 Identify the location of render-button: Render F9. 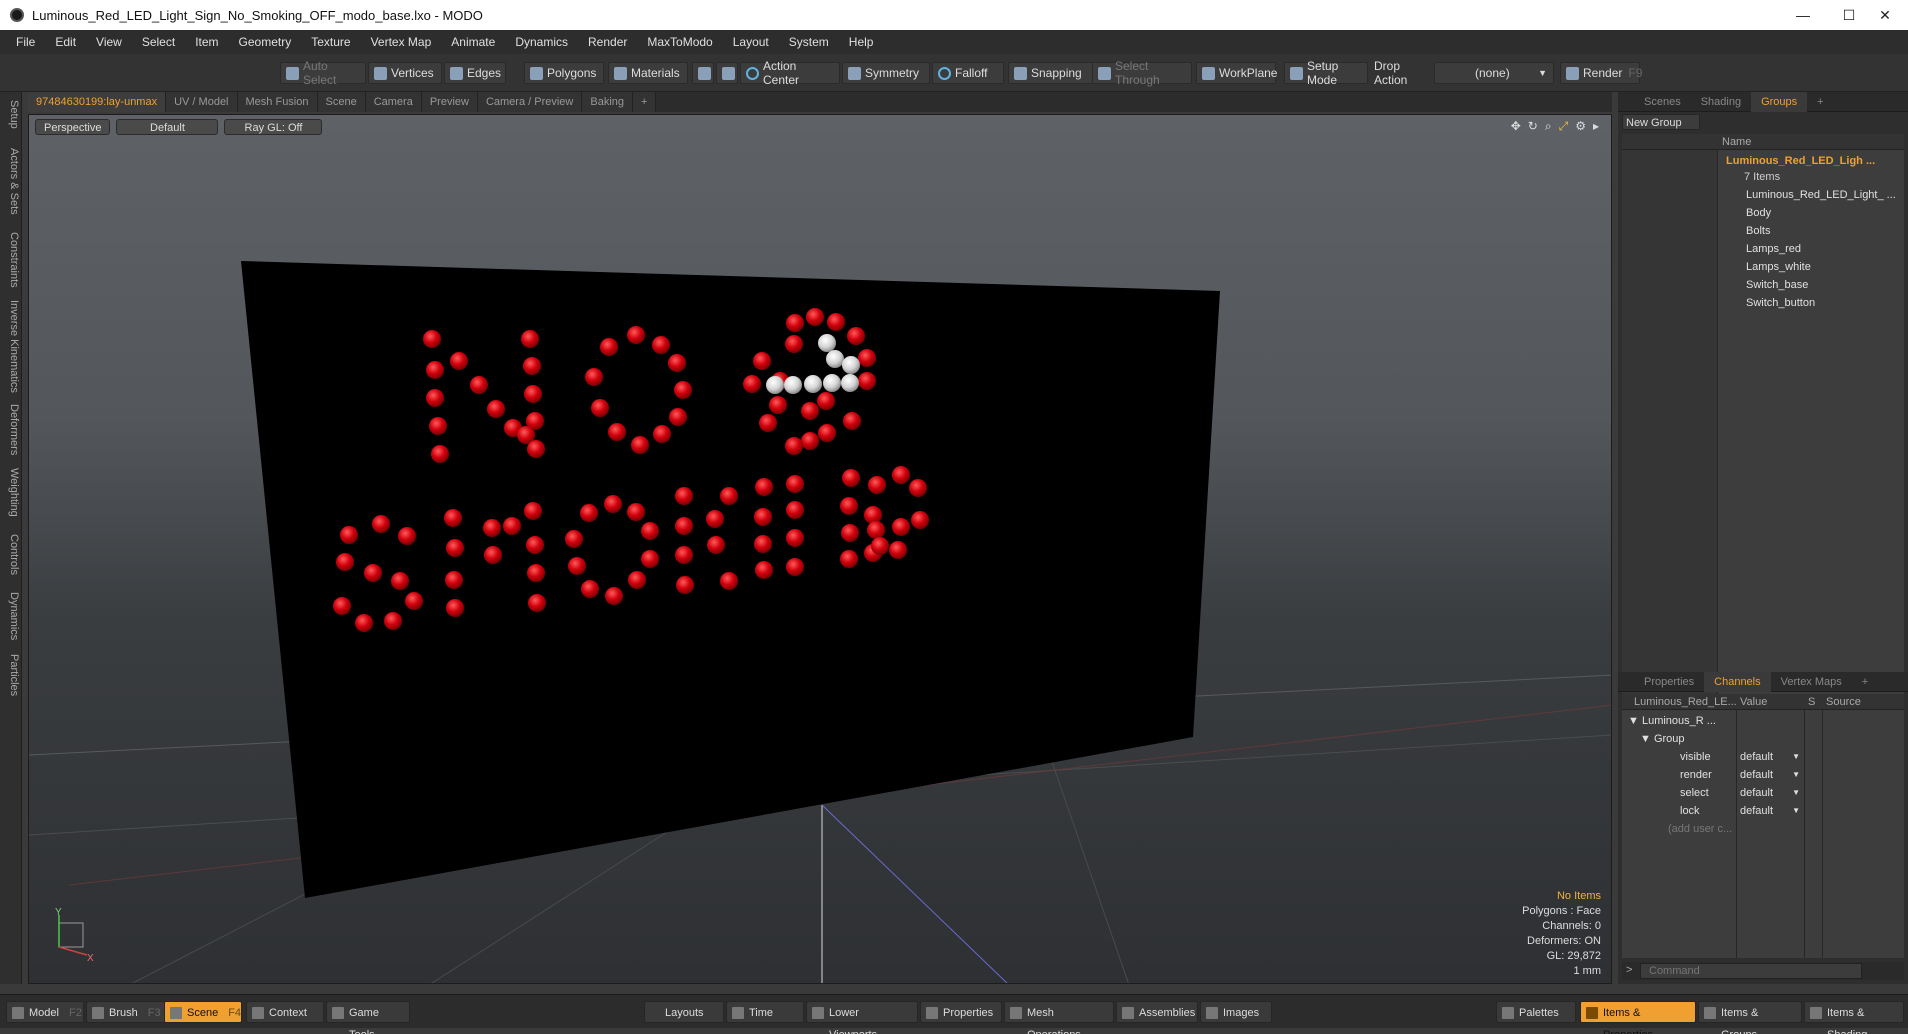
(1601, 73).